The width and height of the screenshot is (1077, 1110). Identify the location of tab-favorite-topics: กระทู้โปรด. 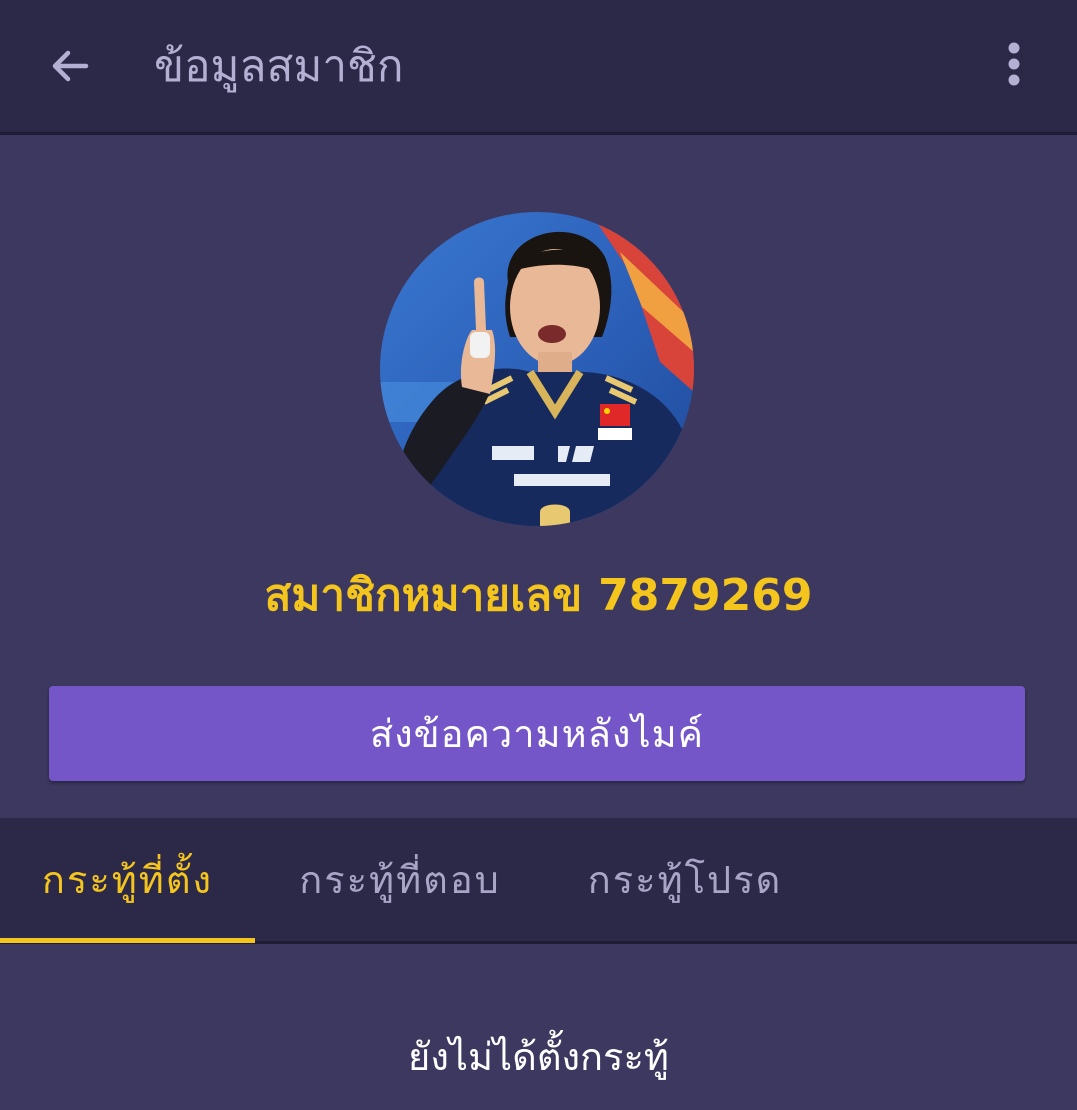
(685, 879).